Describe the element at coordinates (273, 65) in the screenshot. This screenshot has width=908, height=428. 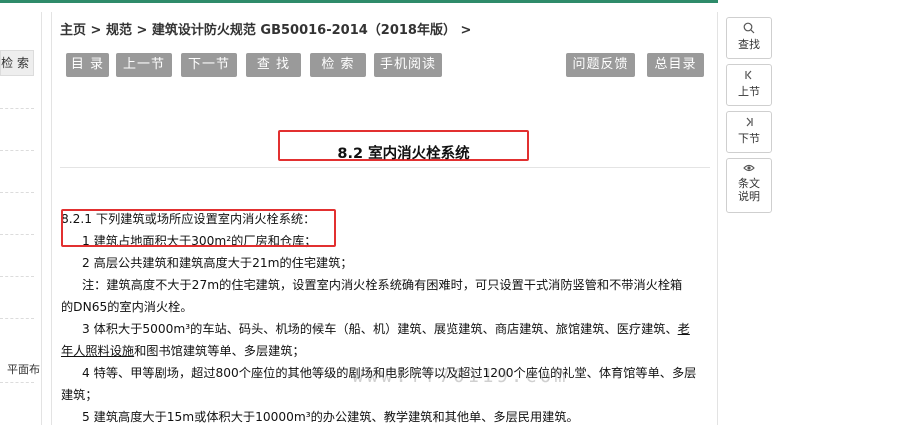
I see `find-button: 查 找` at that location.